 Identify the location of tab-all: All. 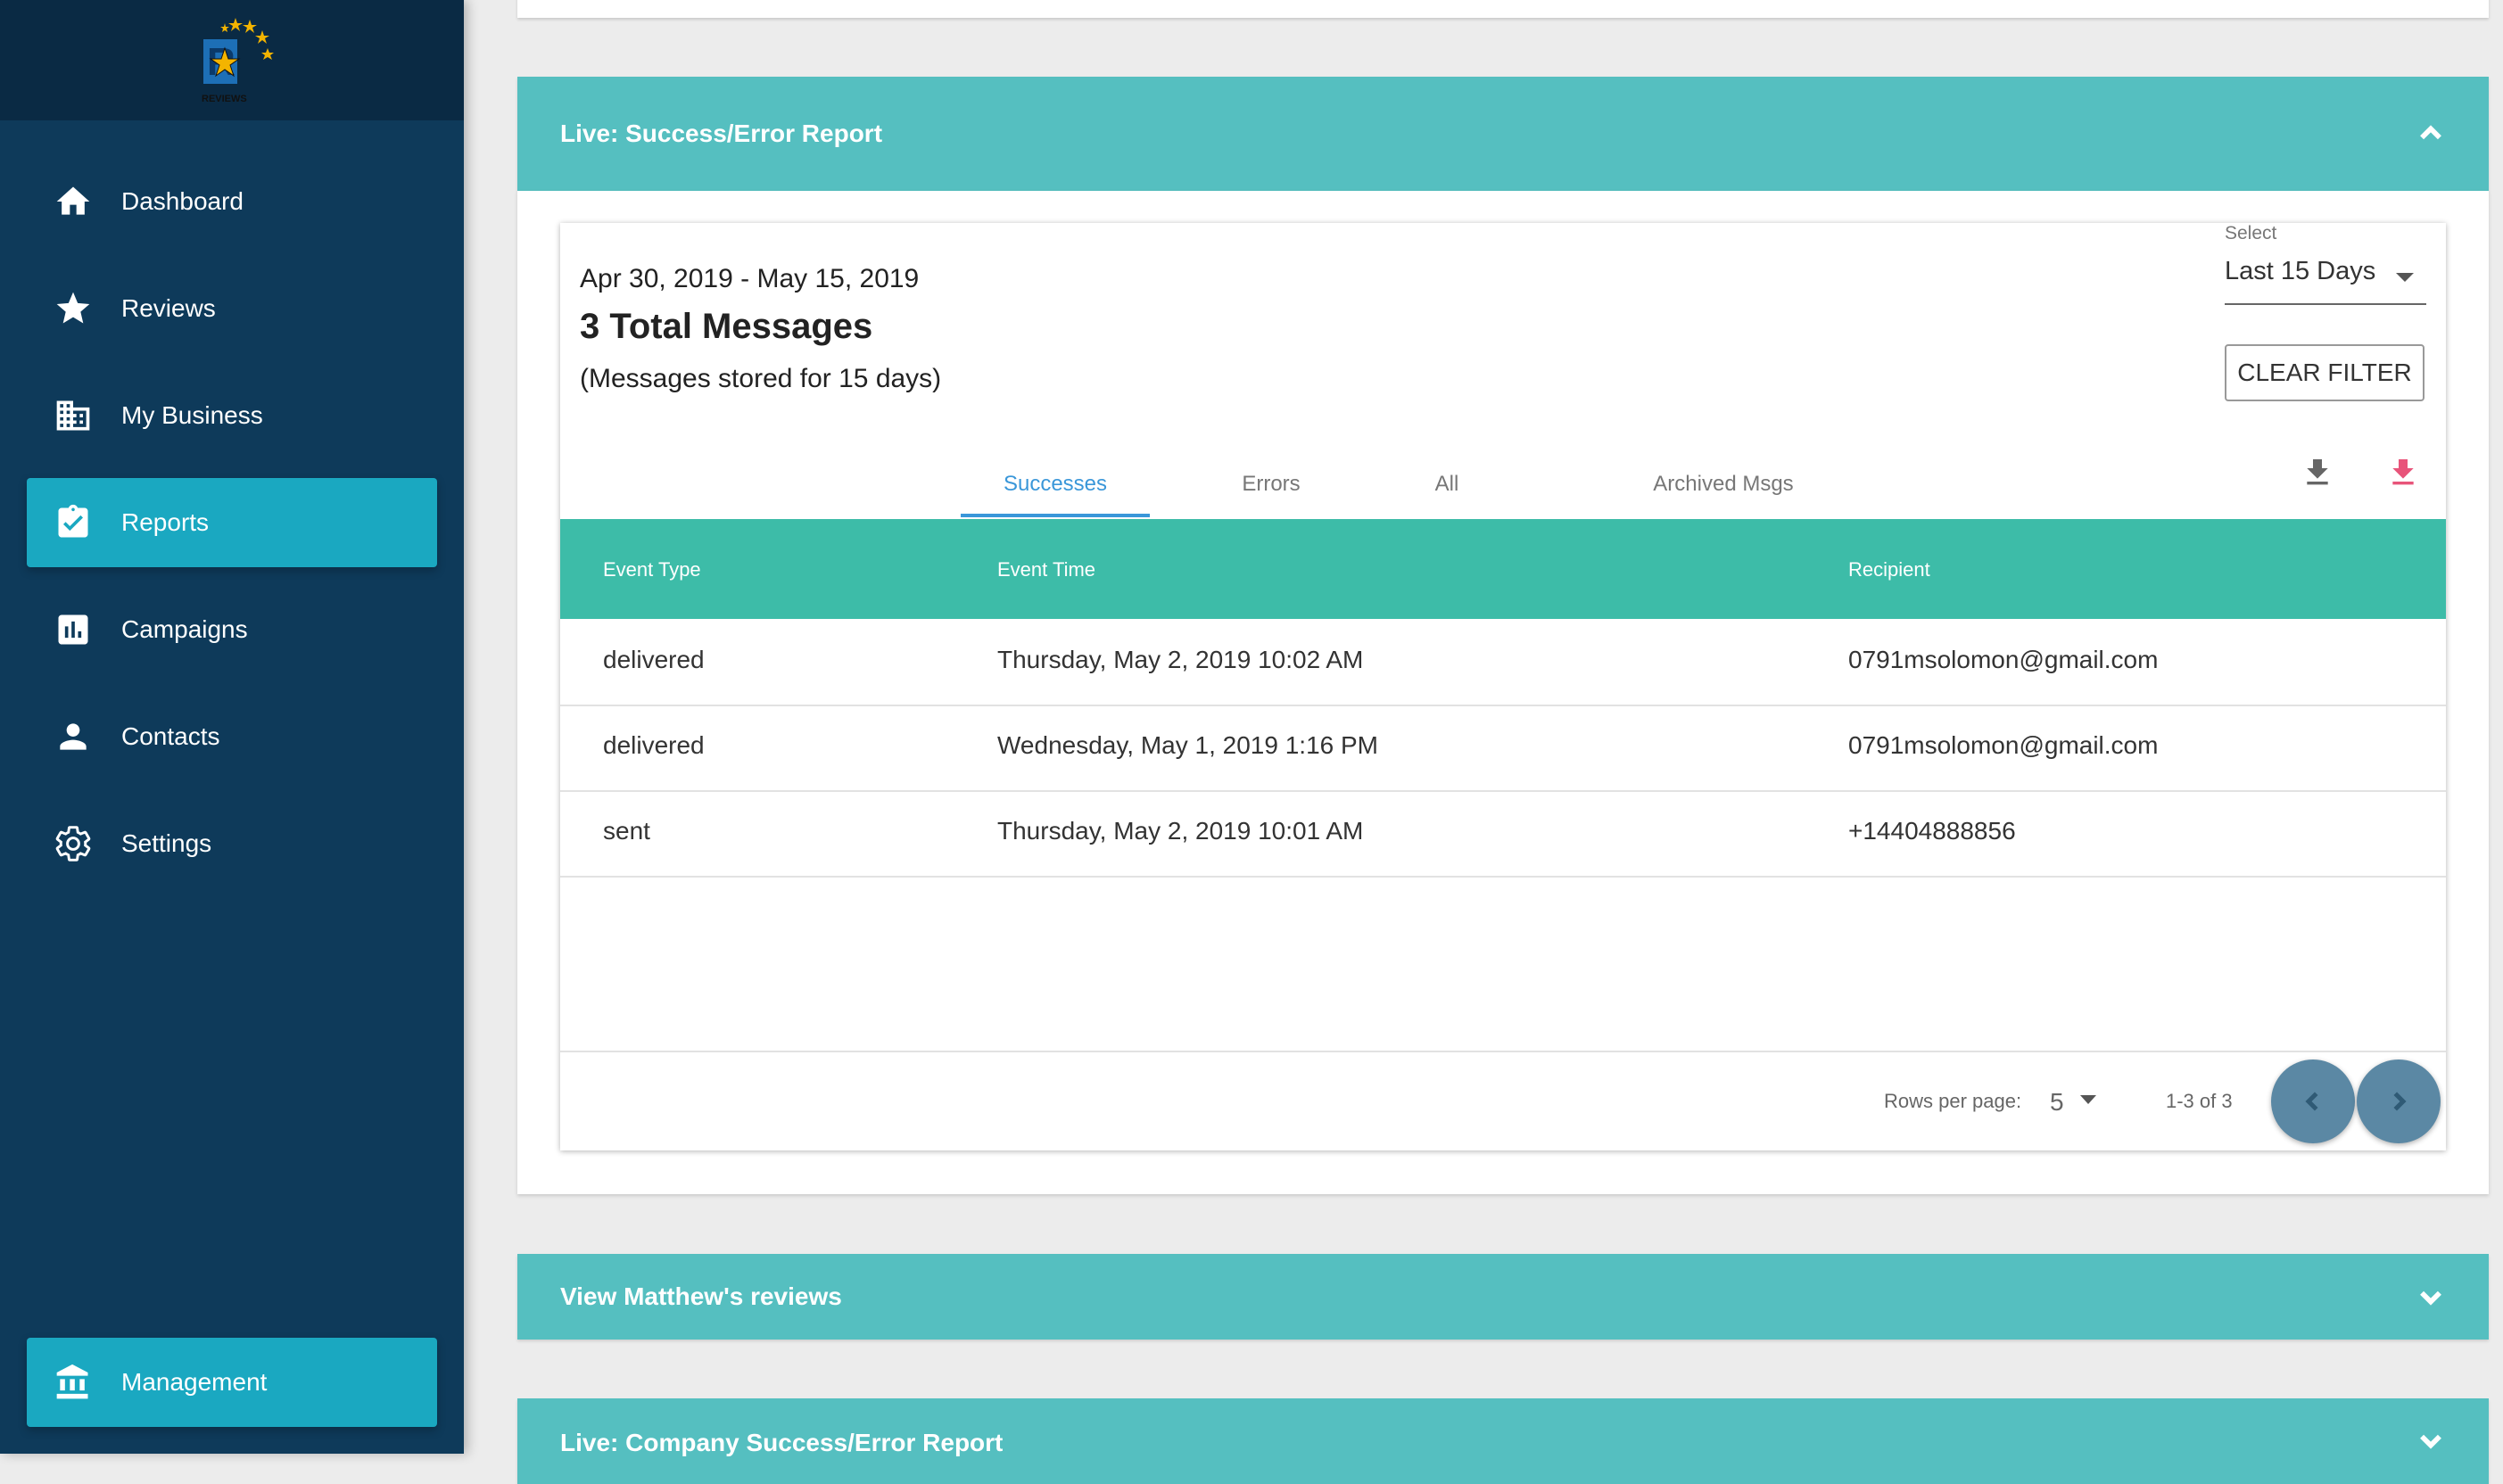
(1447, 485).